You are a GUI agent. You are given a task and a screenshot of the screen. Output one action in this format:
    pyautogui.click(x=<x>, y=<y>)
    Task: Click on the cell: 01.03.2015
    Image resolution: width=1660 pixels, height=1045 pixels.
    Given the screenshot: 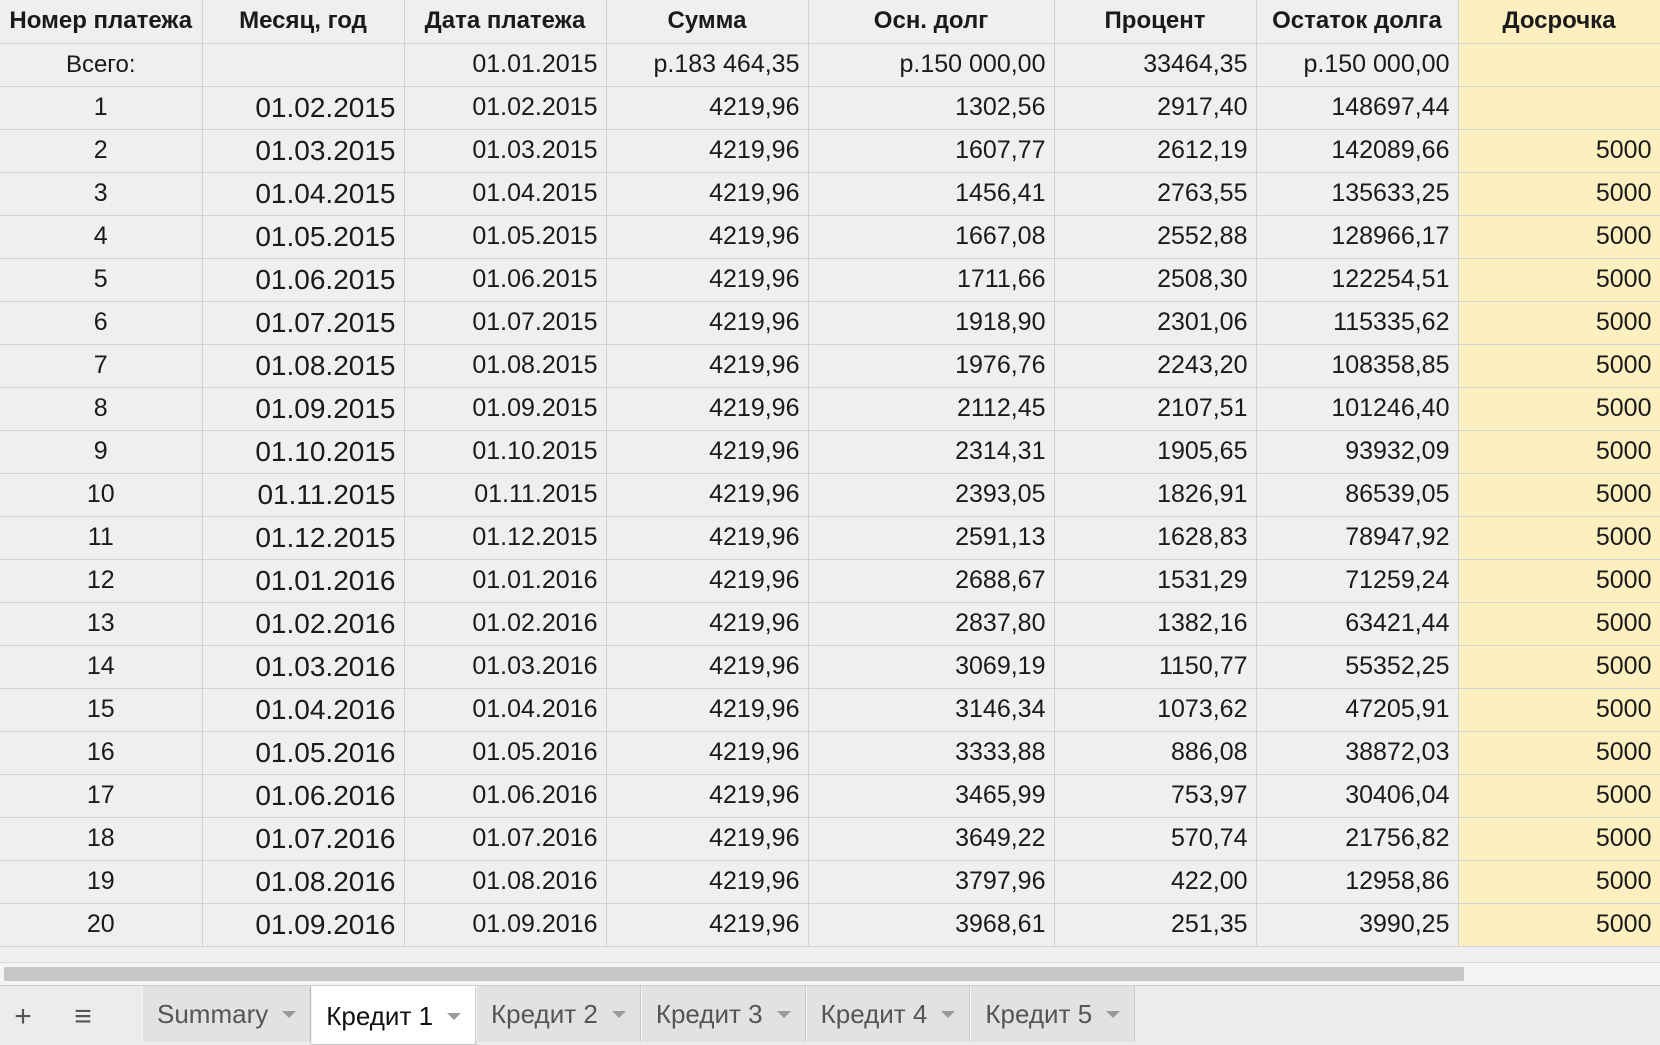 What is the action you would take?
    pyautogui.click(x=505, y=151)
    